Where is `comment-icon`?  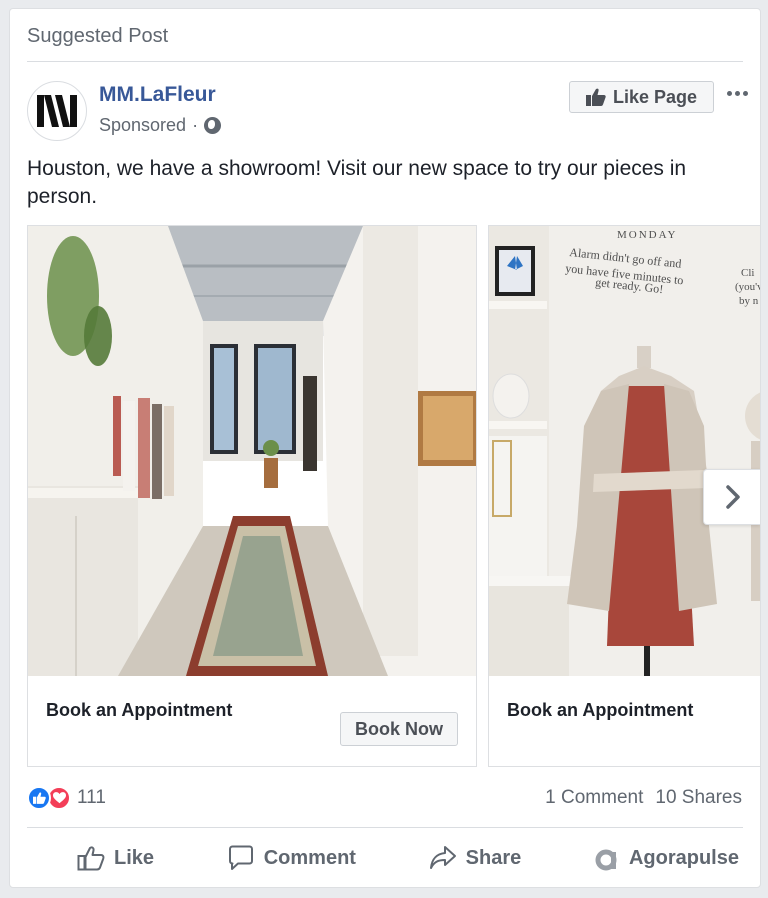 comment-icon is located at coordinates (240, 857).